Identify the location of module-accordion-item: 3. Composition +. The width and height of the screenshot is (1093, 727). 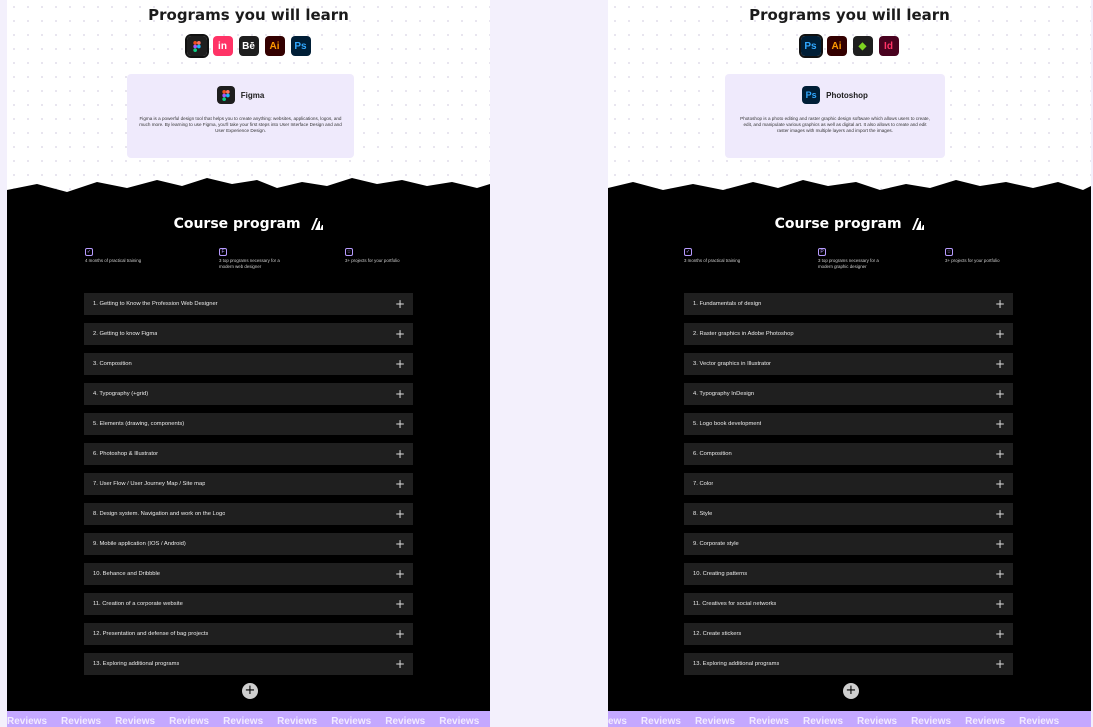
(248, 364).